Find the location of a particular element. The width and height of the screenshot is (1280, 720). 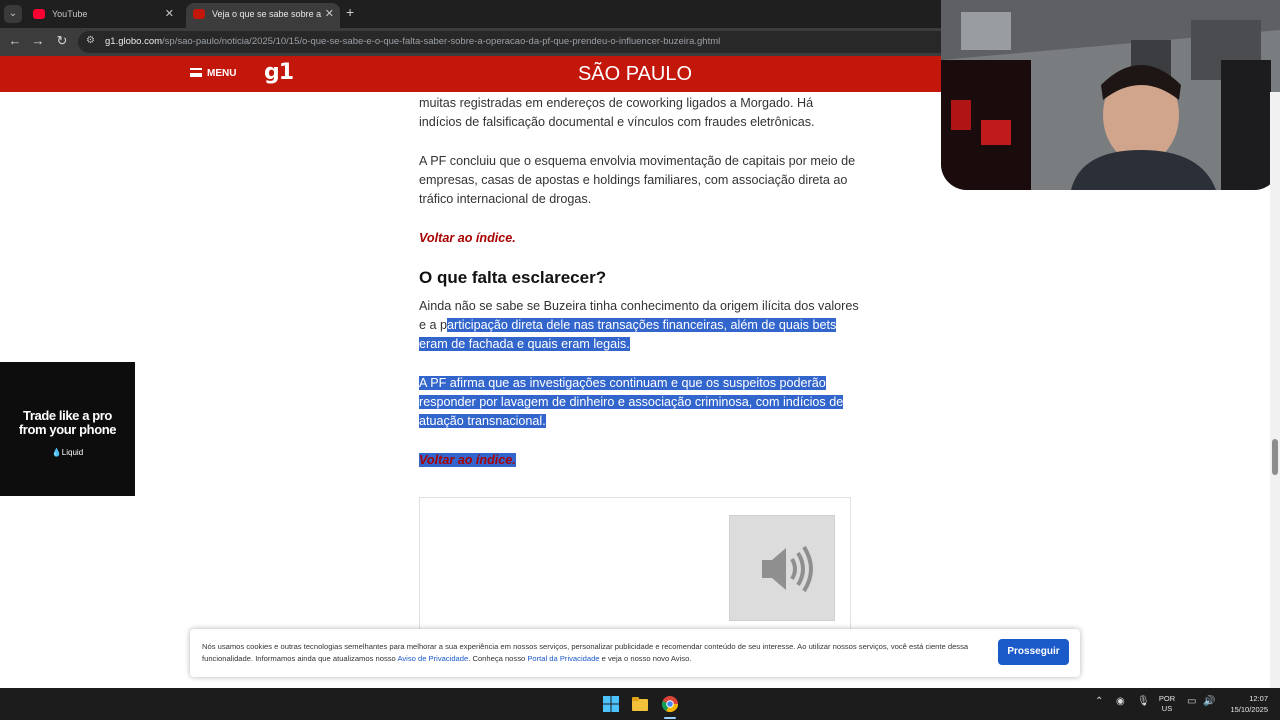

g1-logo: g1 is located at coordinates (279, 72).